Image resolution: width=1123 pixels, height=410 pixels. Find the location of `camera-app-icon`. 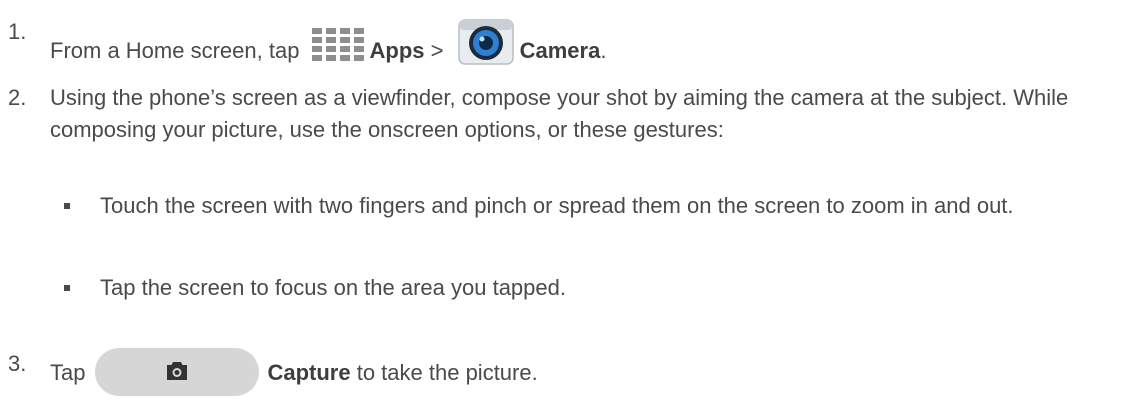

camera-app-icon is located at coordinates (485, 41).